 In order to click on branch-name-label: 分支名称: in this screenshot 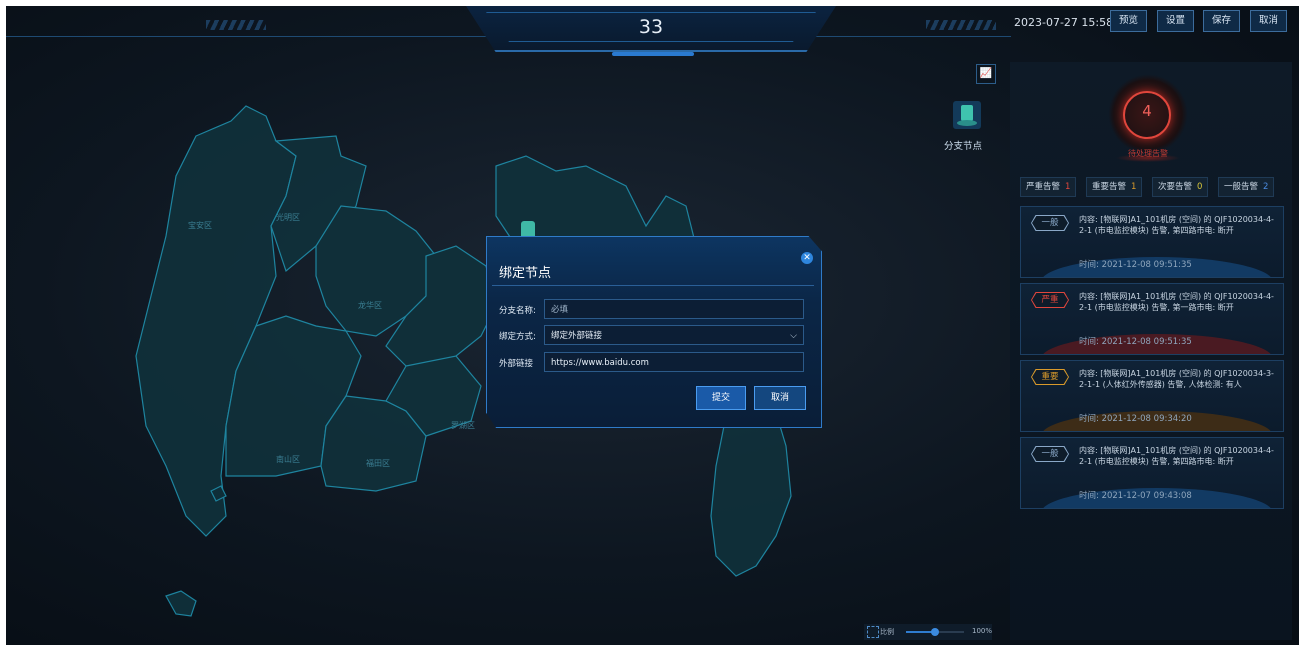, I will do `click(517, 311)`.